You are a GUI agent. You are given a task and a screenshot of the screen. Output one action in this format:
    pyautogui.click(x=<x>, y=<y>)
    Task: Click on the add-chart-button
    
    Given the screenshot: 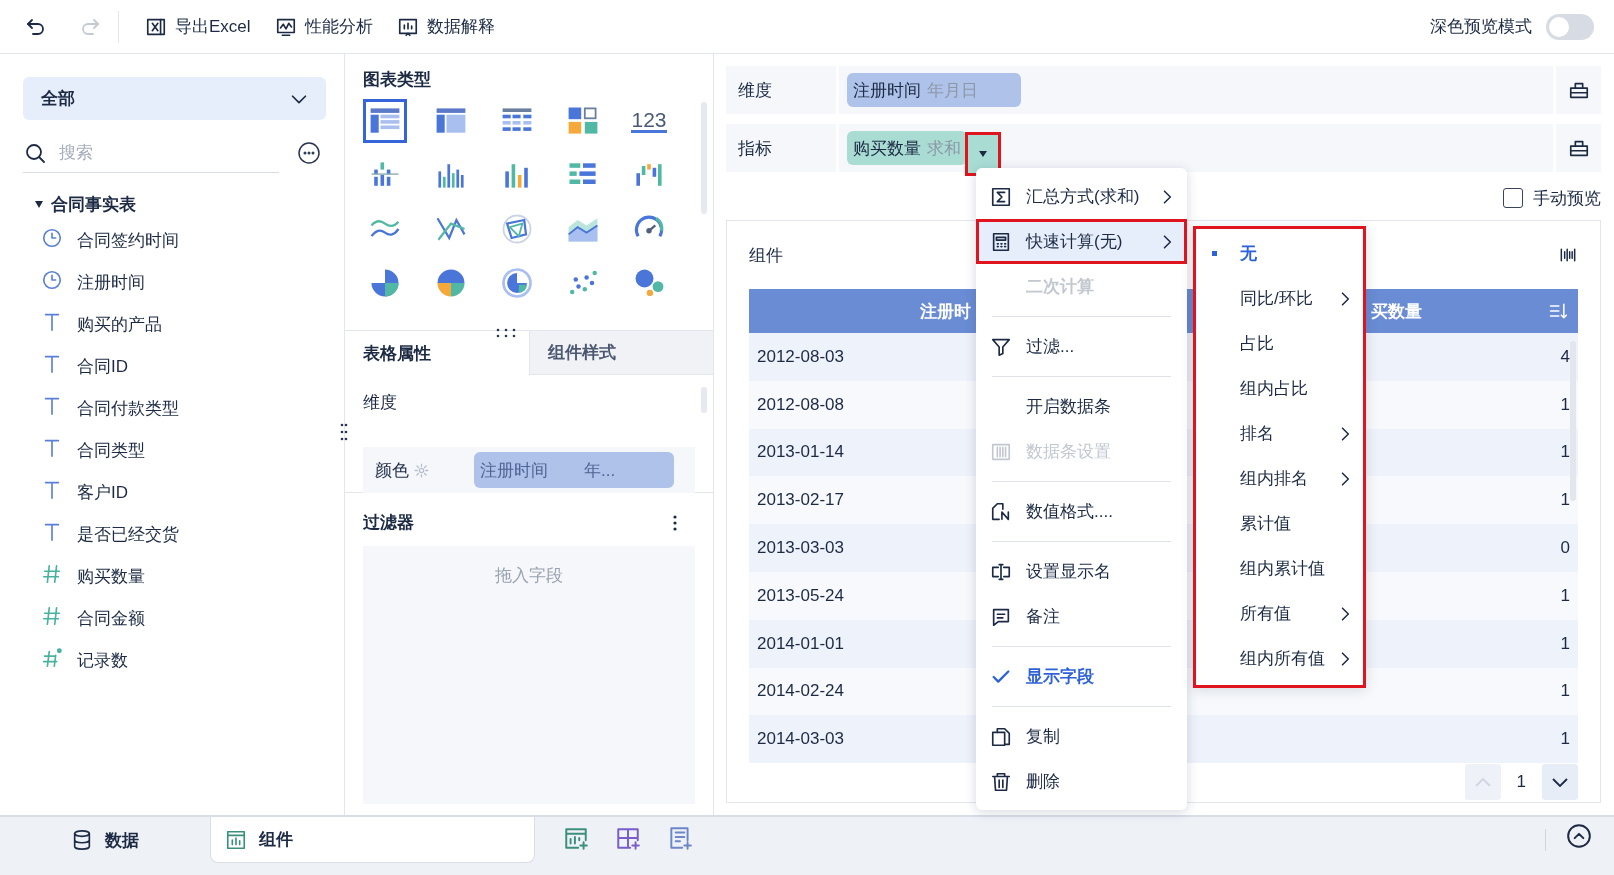 What is the action you would take?
    pyautogui.click(x=576, y=838)
    